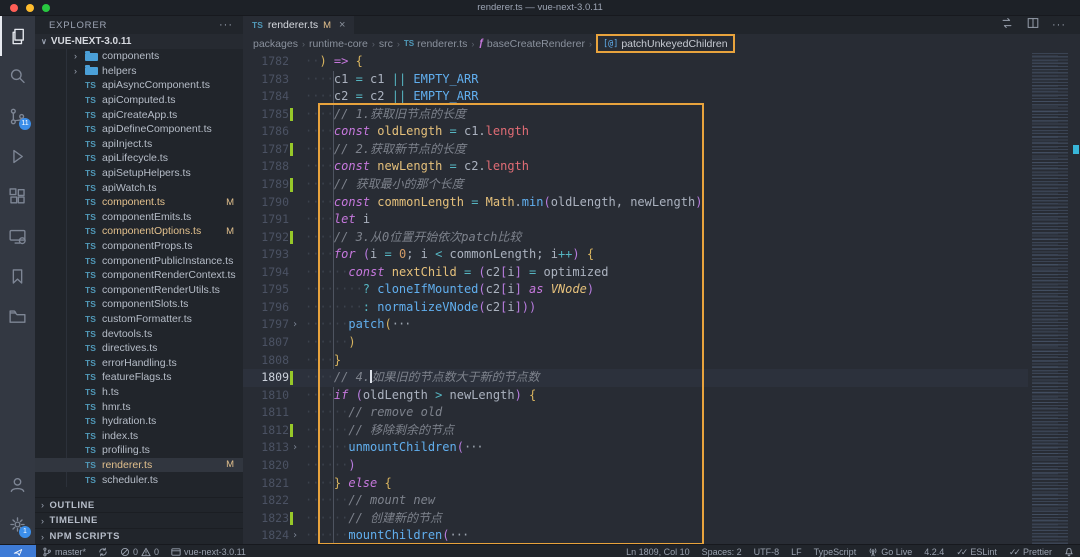  What do you see at coordinates (890, 551) in the screenshot?
I see `status-go-live: Go Live` at bounding box center [890, 551].